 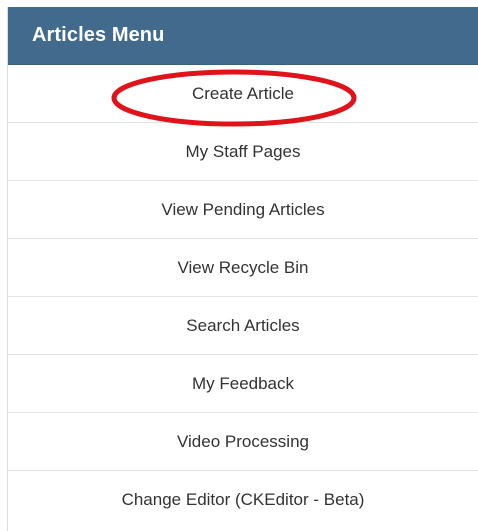 I want to click on menu-item-label: Change Editor (CKEditor - Beta), so click(x=243, y=499).